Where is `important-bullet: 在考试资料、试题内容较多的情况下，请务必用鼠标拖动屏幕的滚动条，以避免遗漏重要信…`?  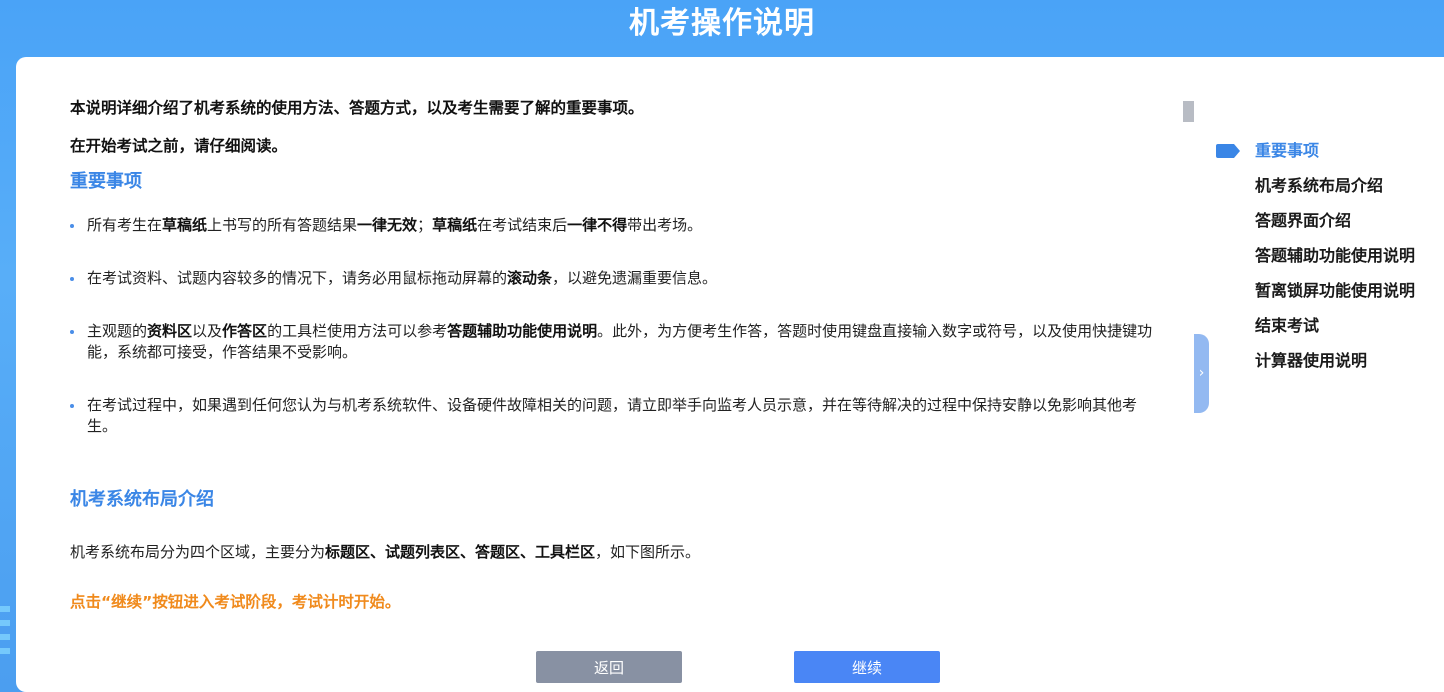
important-bullet: 在考试资料、试题内容较多的情况下，请务必用鼠标拖动屏幕的滚动条，以避免遗漏重要信… is located at coordinates (615, 278).